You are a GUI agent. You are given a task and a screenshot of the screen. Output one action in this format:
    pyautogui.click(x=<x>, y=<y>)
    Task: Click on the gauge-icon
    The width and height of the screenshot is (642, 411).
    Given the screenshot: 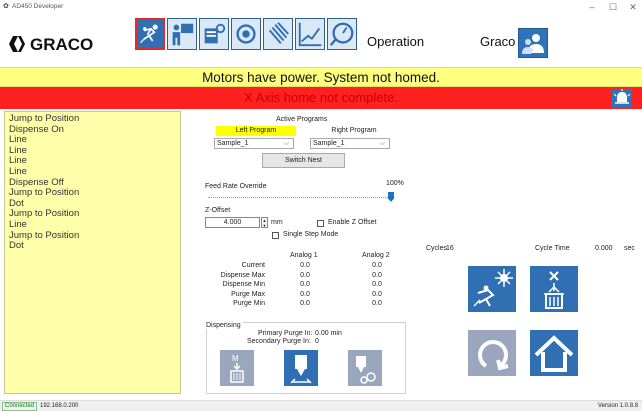 What is the action you would take?
    pyautogui.click(x=341, y=34)
    